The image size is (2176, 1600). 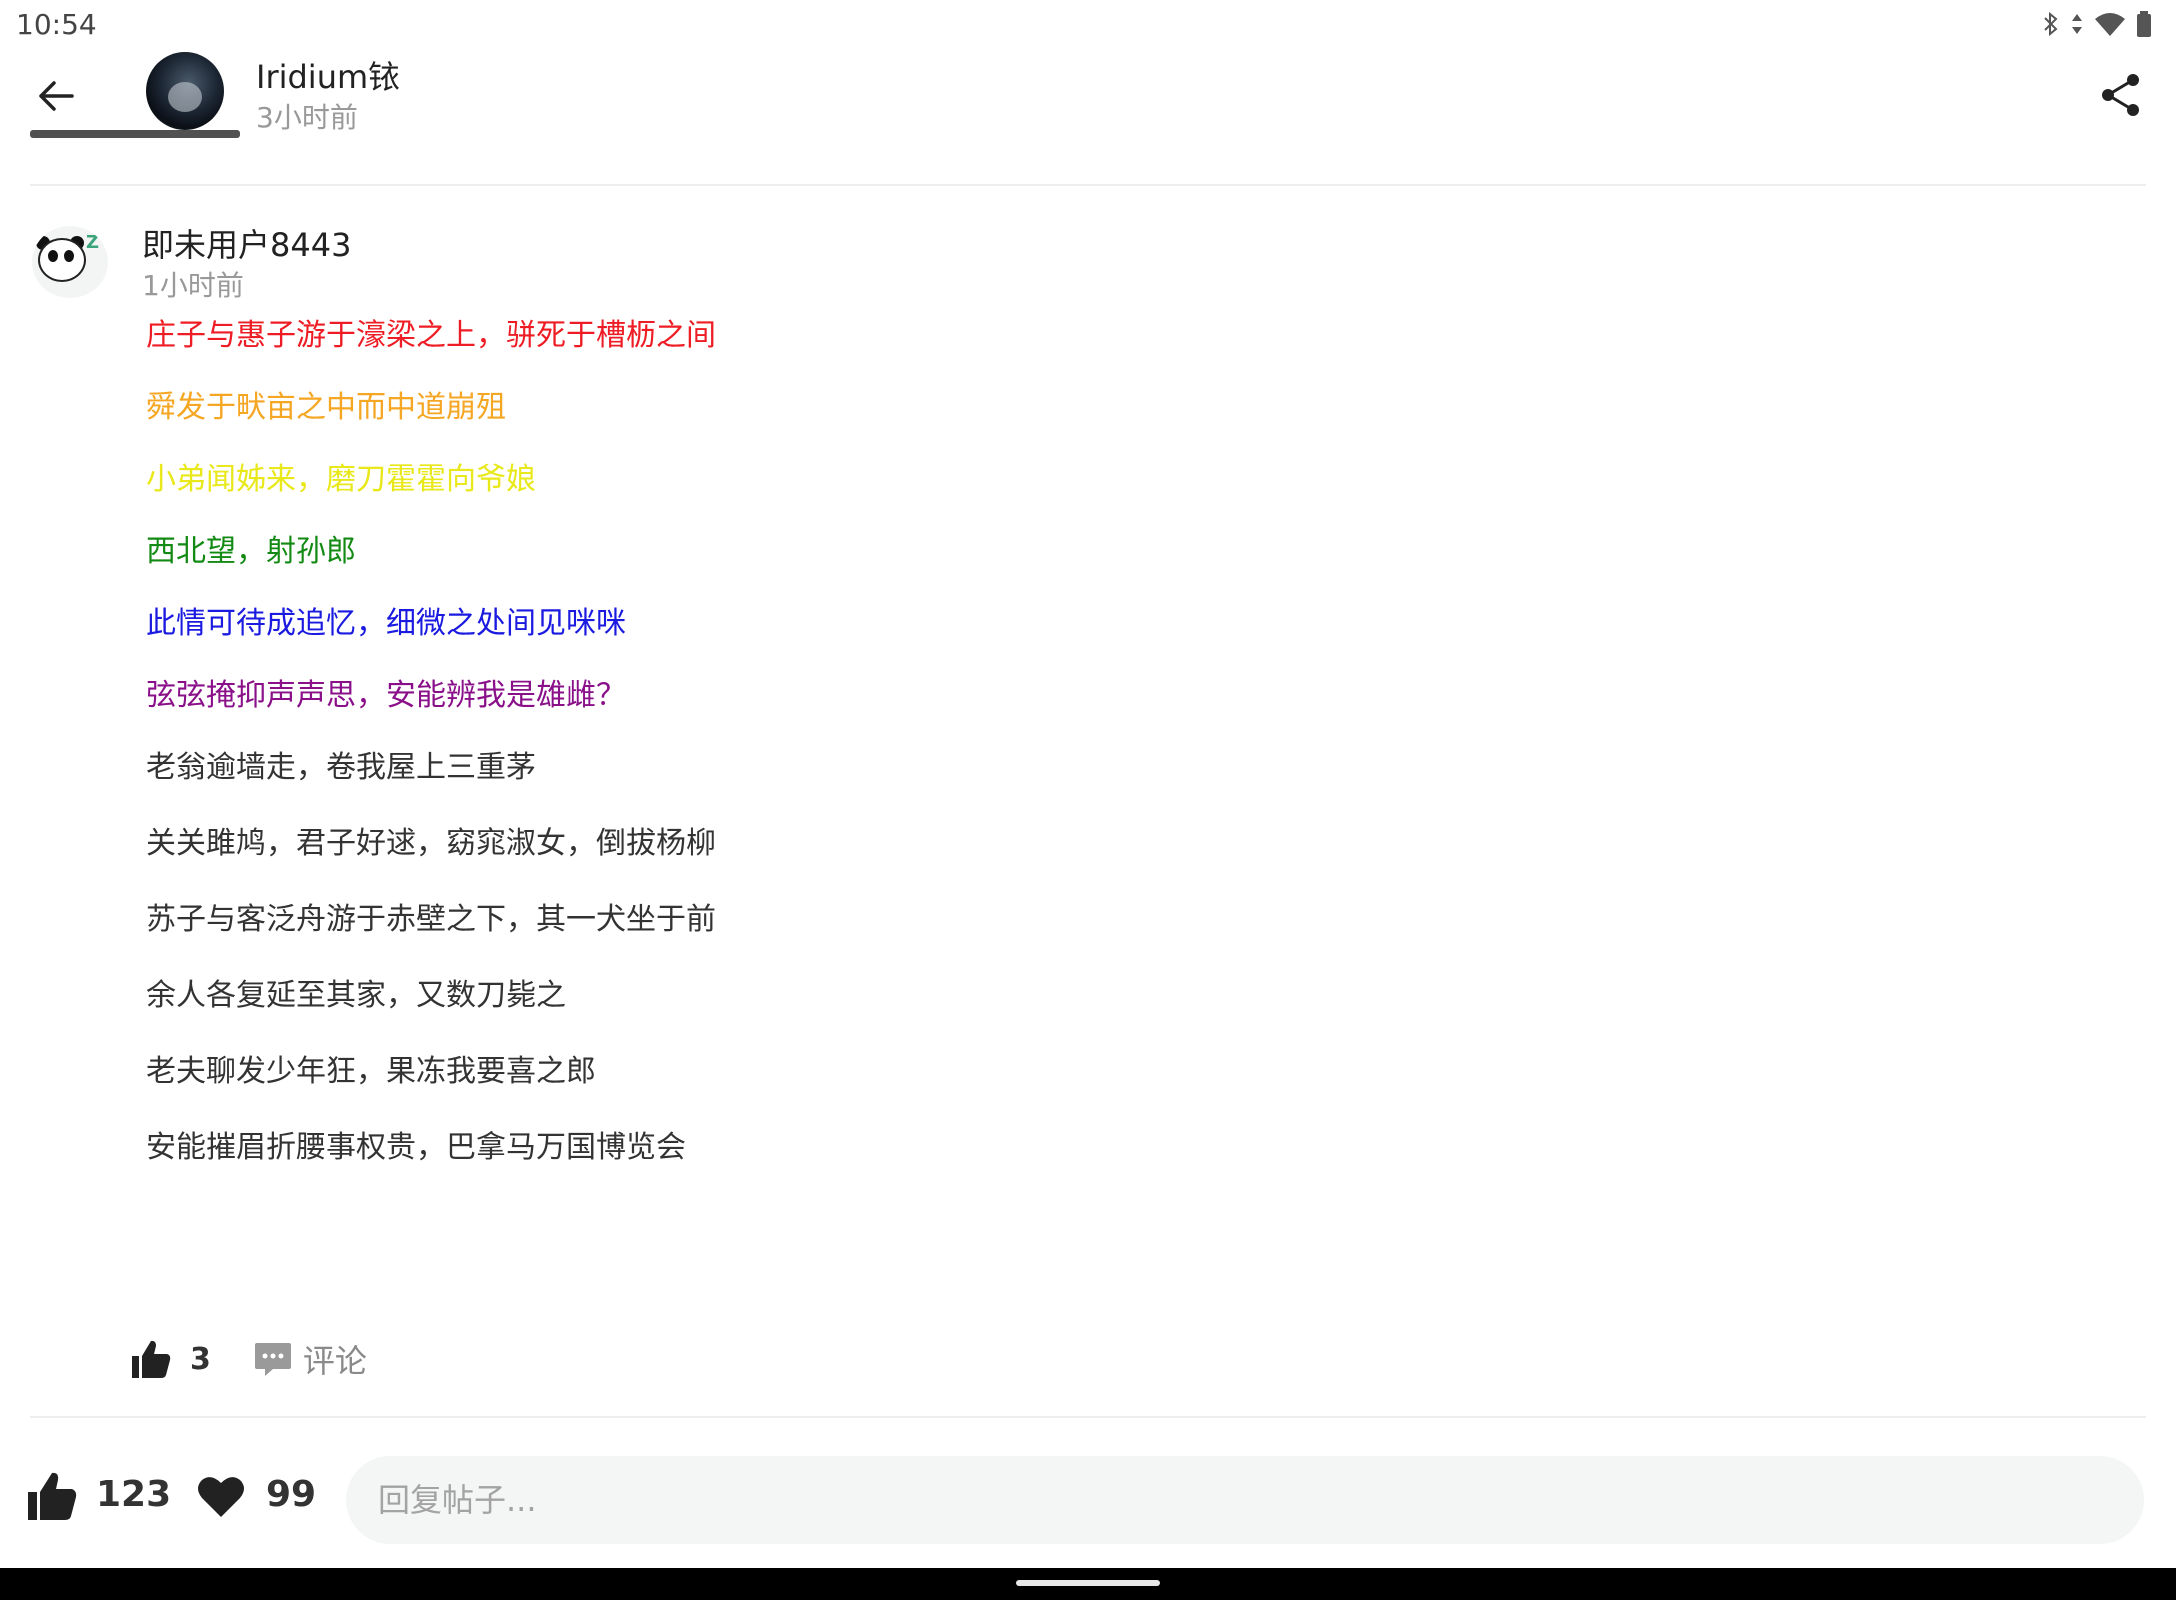 What do you see at coordinates (2077, 24) in the screenshot?
I see `data-arrows-icon` at bounding box center [2077, 24].